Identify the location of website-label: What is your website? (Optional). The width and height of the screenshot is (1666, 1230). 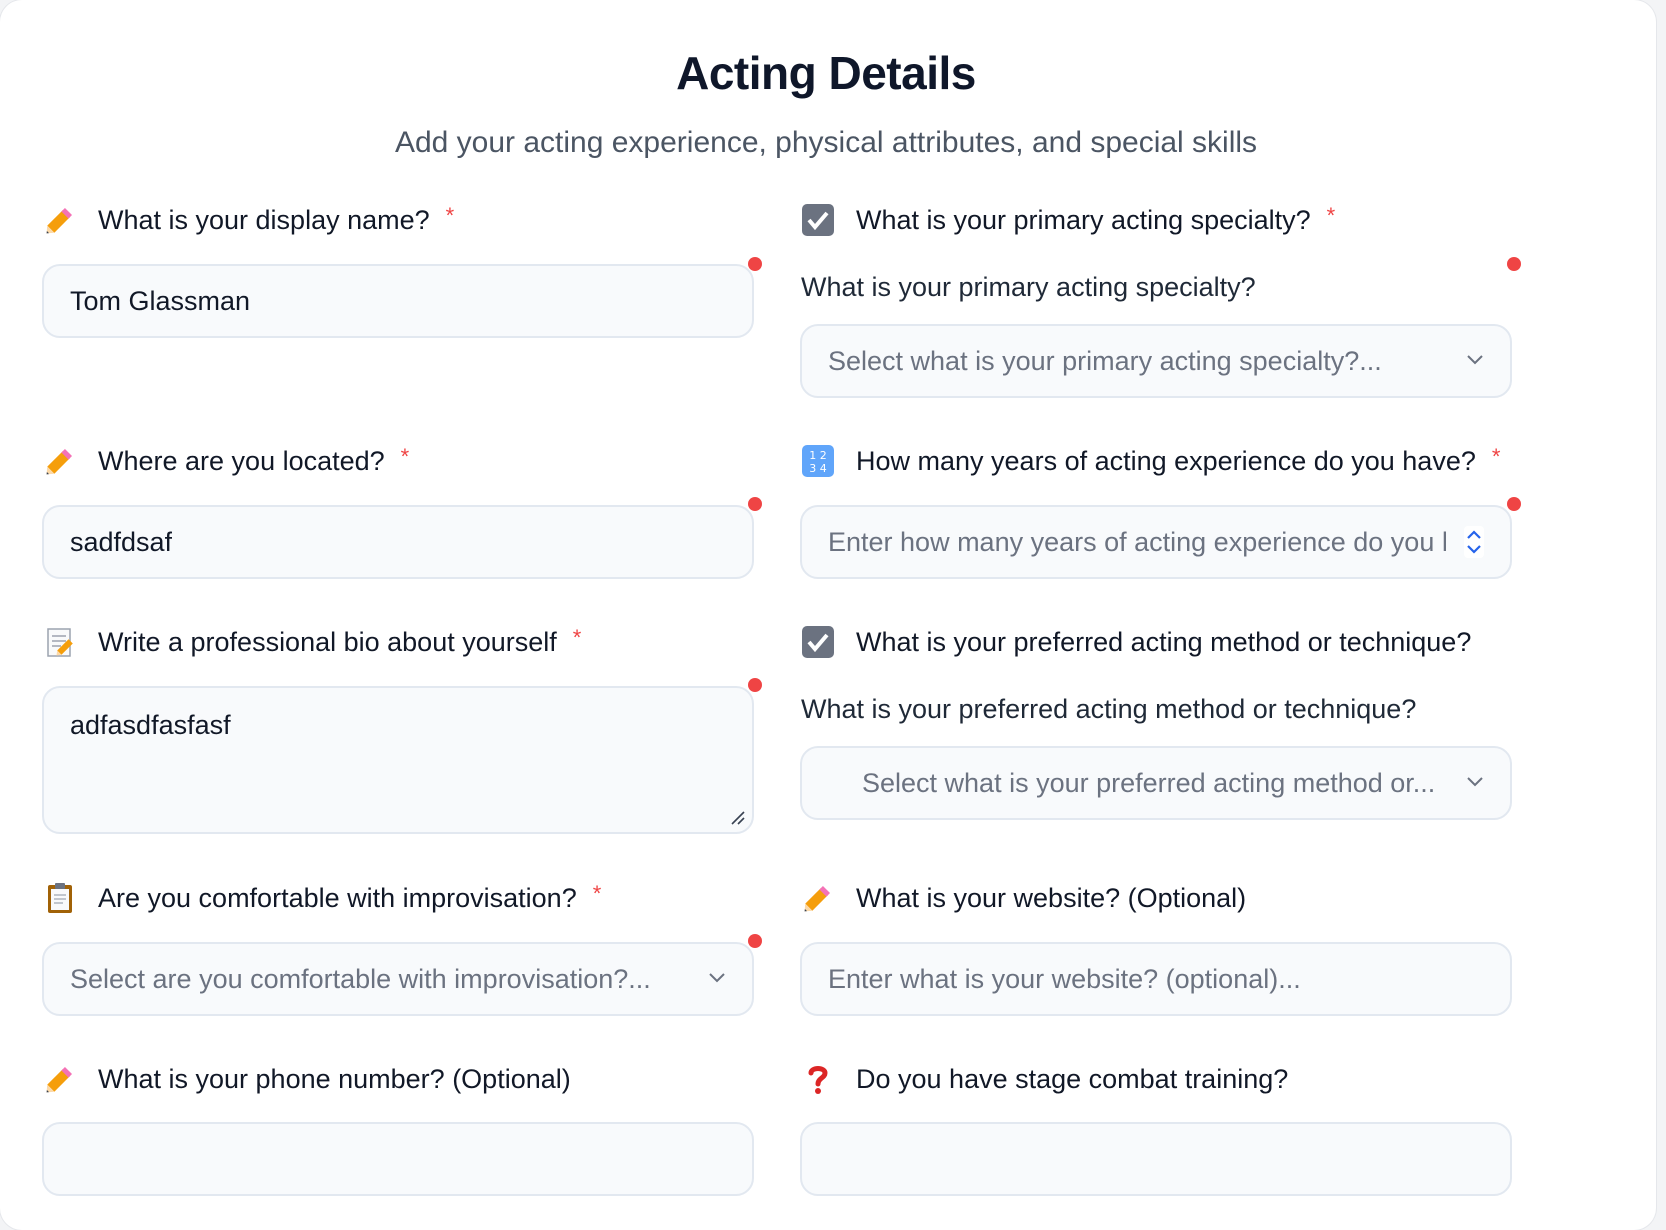
(1023, 898).